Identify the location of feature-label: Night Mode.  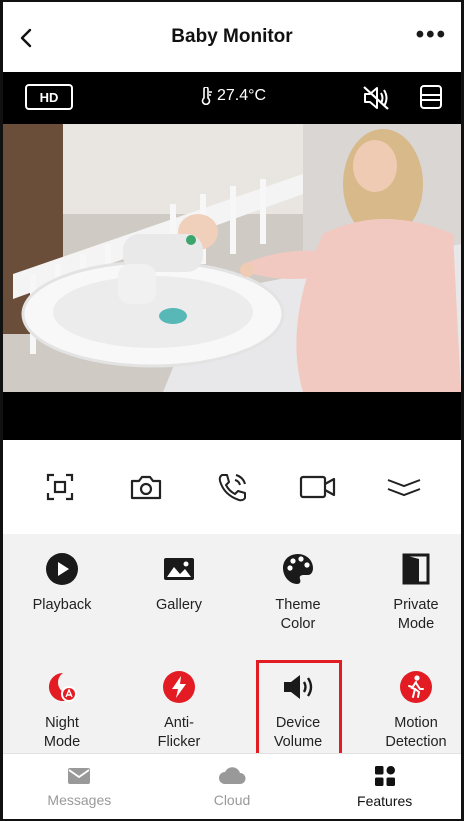
(62, 732).